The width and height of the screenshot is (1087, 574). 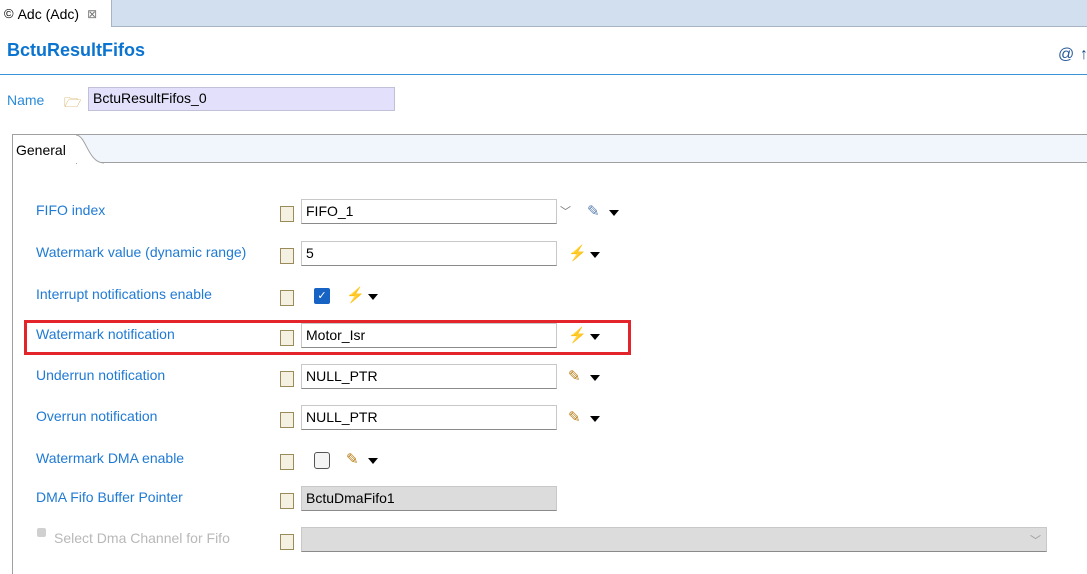 What do you see at coordinates (322, 460) in the screenshot?
I see `checkbox-unchecked` at bounding box center [322, 460].